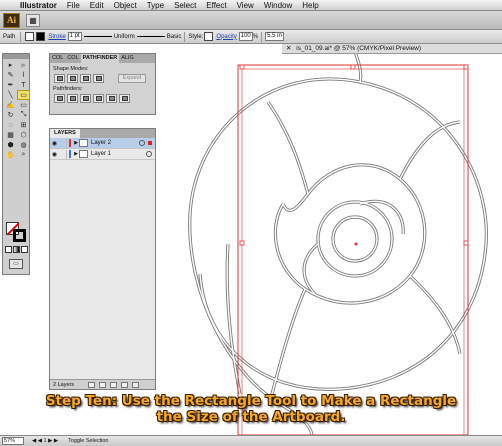 The height and width of the screenshot is (446, 502). I want to click on artboard-navigation: ◀ ◀ 1 ▶ ▶, so click(45, 441).